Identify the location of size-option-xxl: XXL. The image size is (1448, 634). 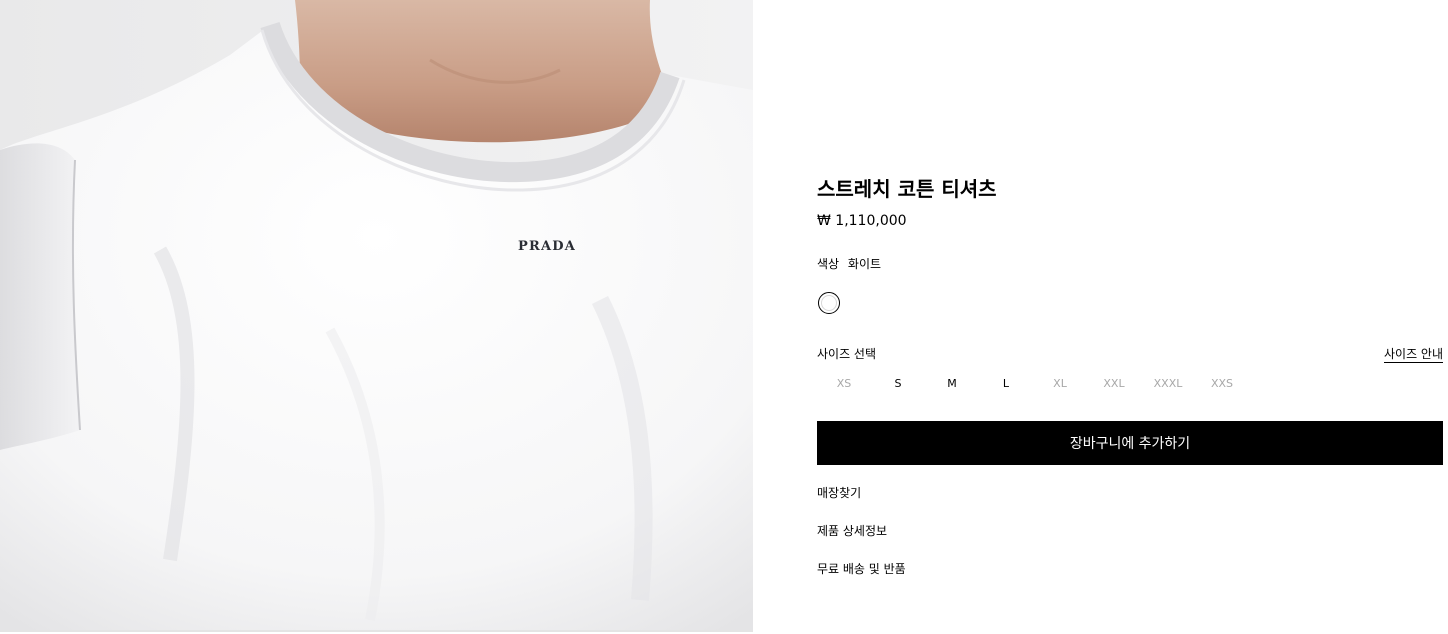
(1114, 384).